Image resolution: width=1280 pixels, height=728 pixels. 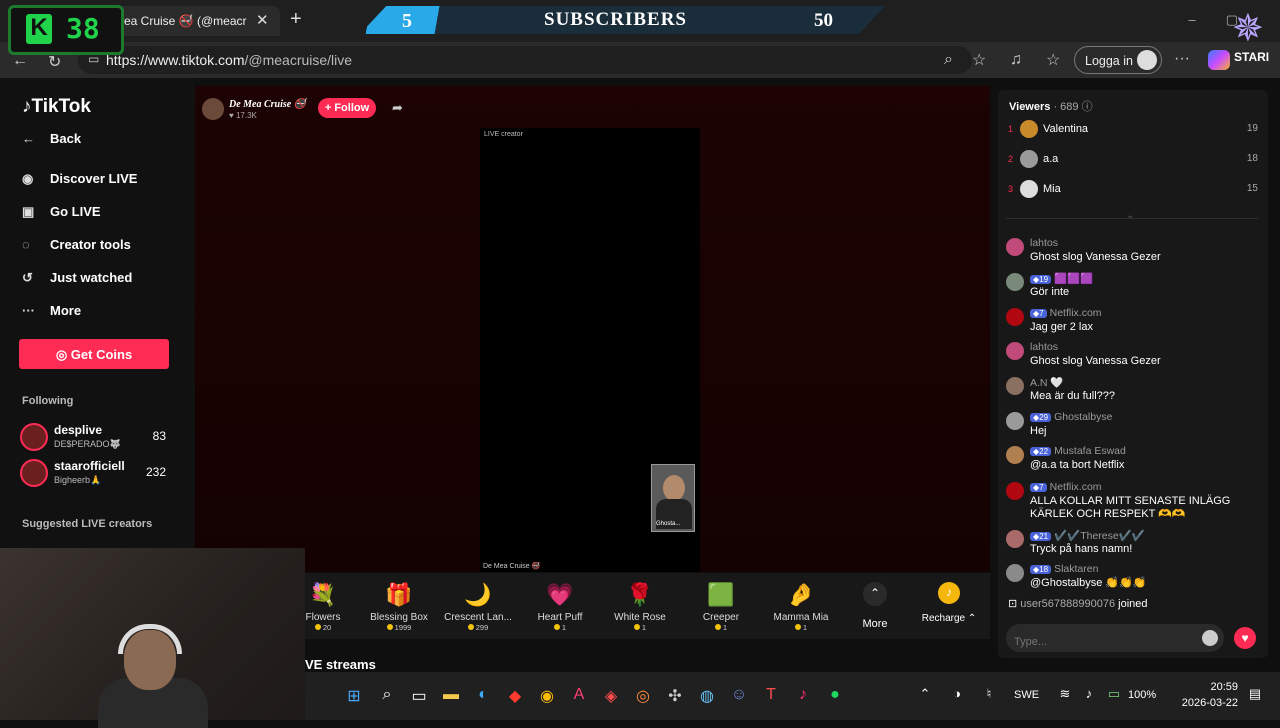 I want to click on tray-app-icon: ◑, so click(x=957, y=696).